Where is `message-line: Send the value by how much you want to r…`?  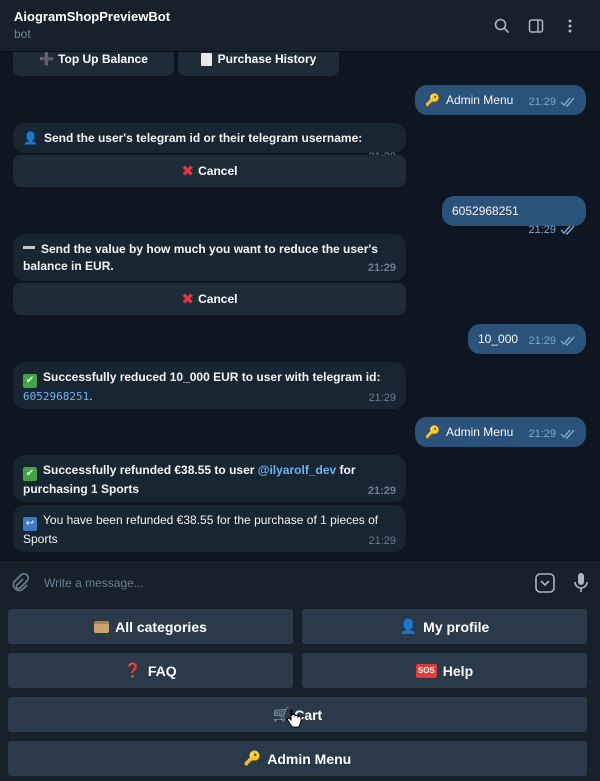 message-line: Send the value by how much you want to r… is located at coordinates (209, 249).